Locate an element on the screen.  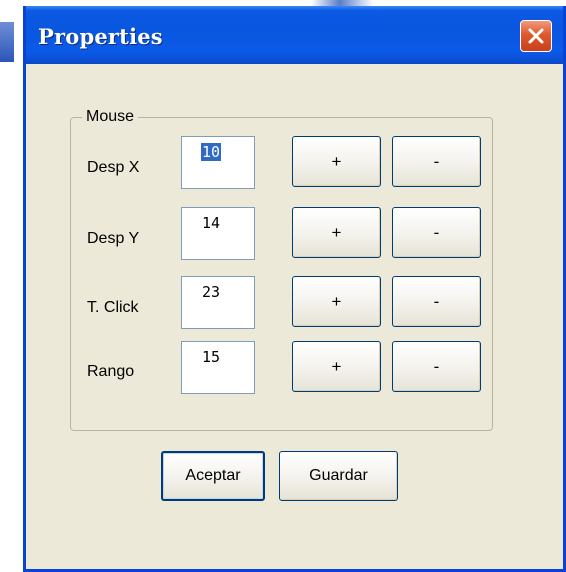
t-click-value: 23 is located at coordinates (211, 292).